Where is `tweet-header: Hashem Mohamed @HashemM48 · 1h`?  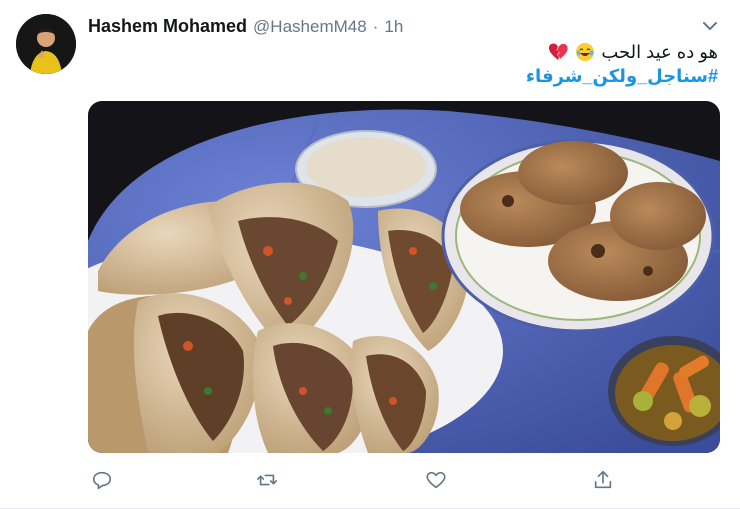 tweet-header: Hashem Mohamed @HashemM48 · 1h is located at coordinates (389, 28).